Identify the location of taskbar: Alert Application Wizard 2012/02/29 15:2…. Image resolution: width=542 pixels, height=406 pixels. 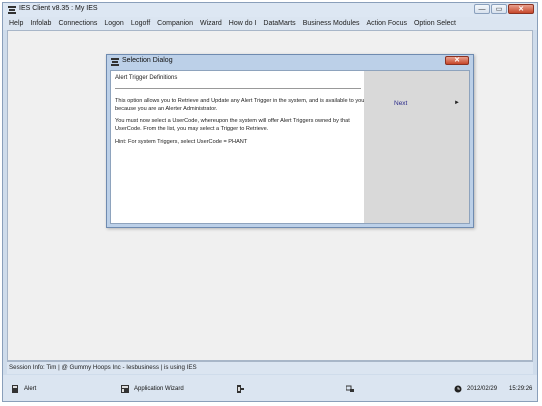
(270, 388).